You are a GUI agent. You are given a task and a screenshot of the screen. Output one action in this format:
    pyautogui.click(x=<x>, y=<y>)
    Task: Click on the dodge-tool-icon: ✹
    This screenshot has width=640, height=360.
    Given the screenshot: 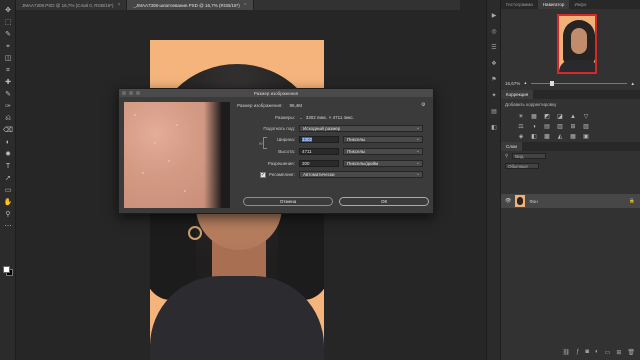 What is the action you would take?
    pyautogui.click(x=8, y=155)
    